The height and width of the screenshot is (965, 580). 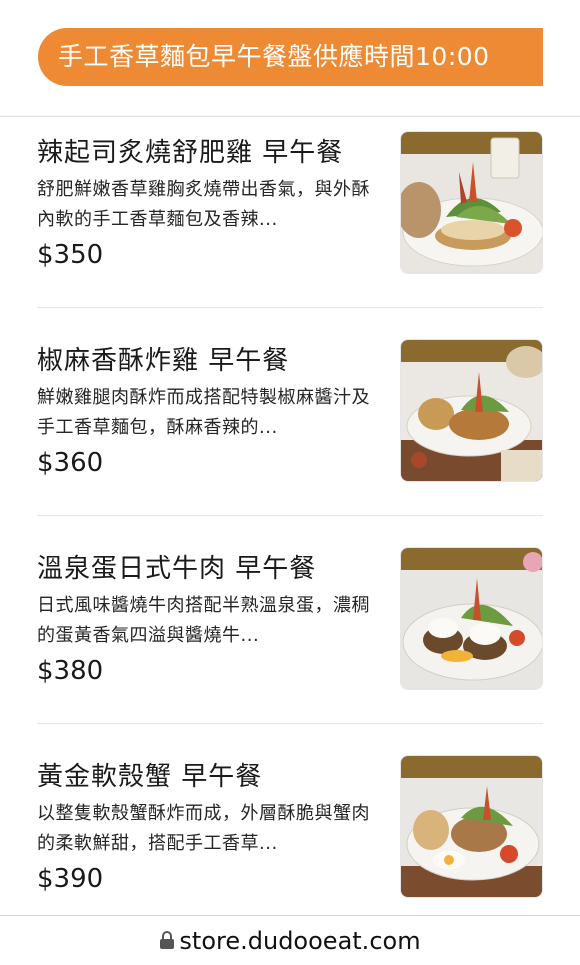 What do you see at coordinates (70, 671) in the screenshot?
I see `menu-item-price: $380` at bounding box center [70, 671].